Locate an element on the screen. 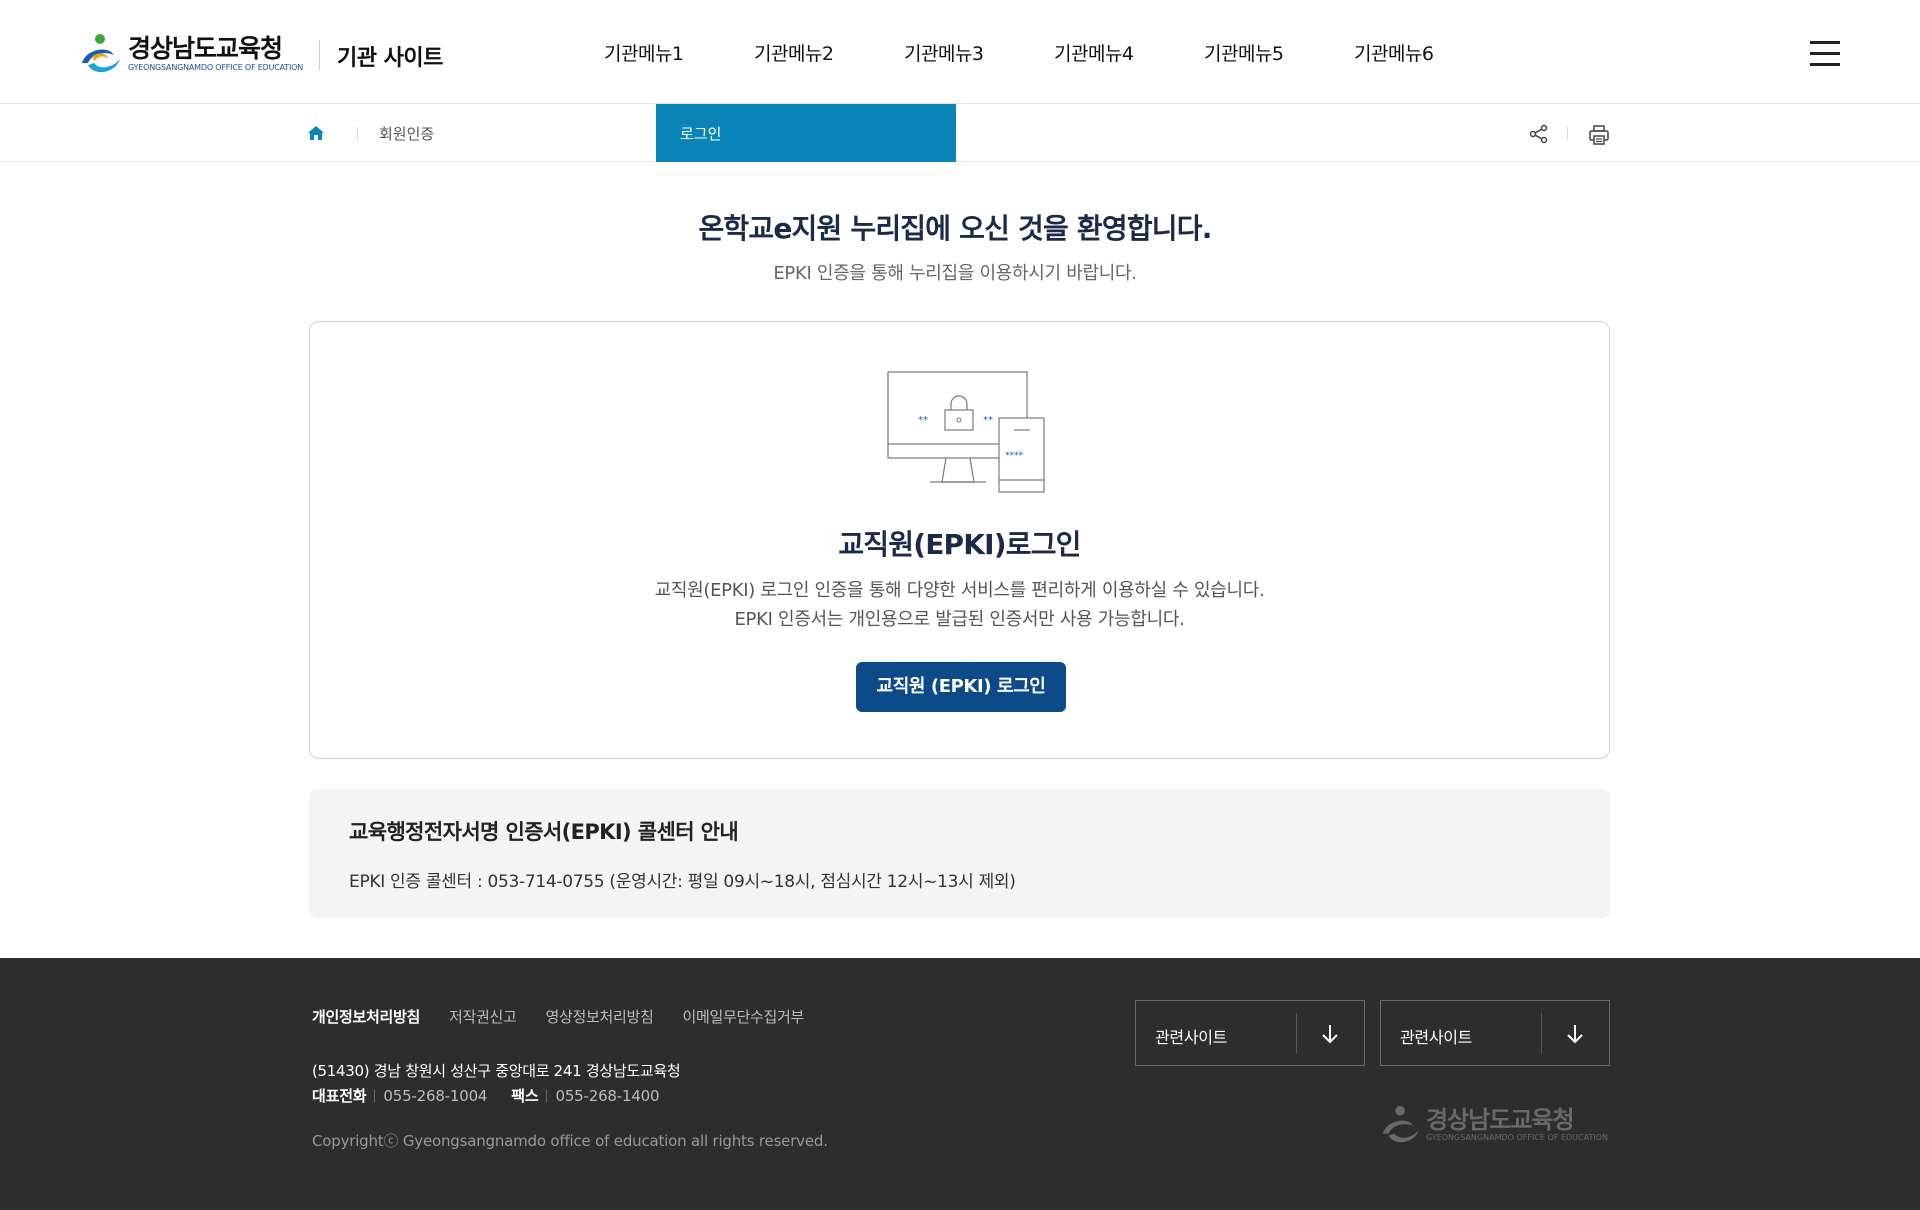 The image size is (1920, 1210). hamburger-icon is located at coordinates (1825, 54).